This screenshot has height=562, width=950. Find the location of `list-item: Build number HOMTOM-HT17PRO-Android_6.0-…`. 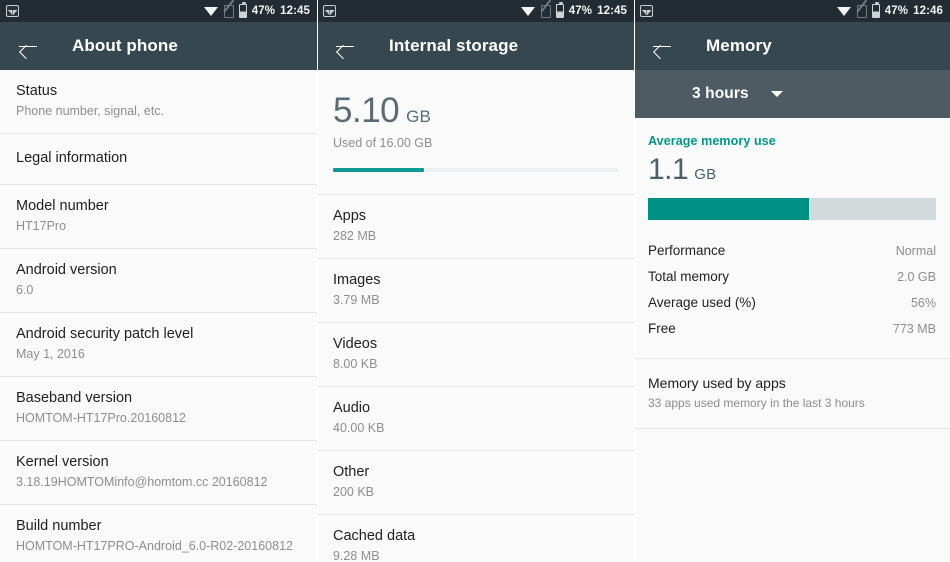

list-item: Build number HOMTOM-HT17PRO-Android_6.0-… is located at coordinates (158, 533).